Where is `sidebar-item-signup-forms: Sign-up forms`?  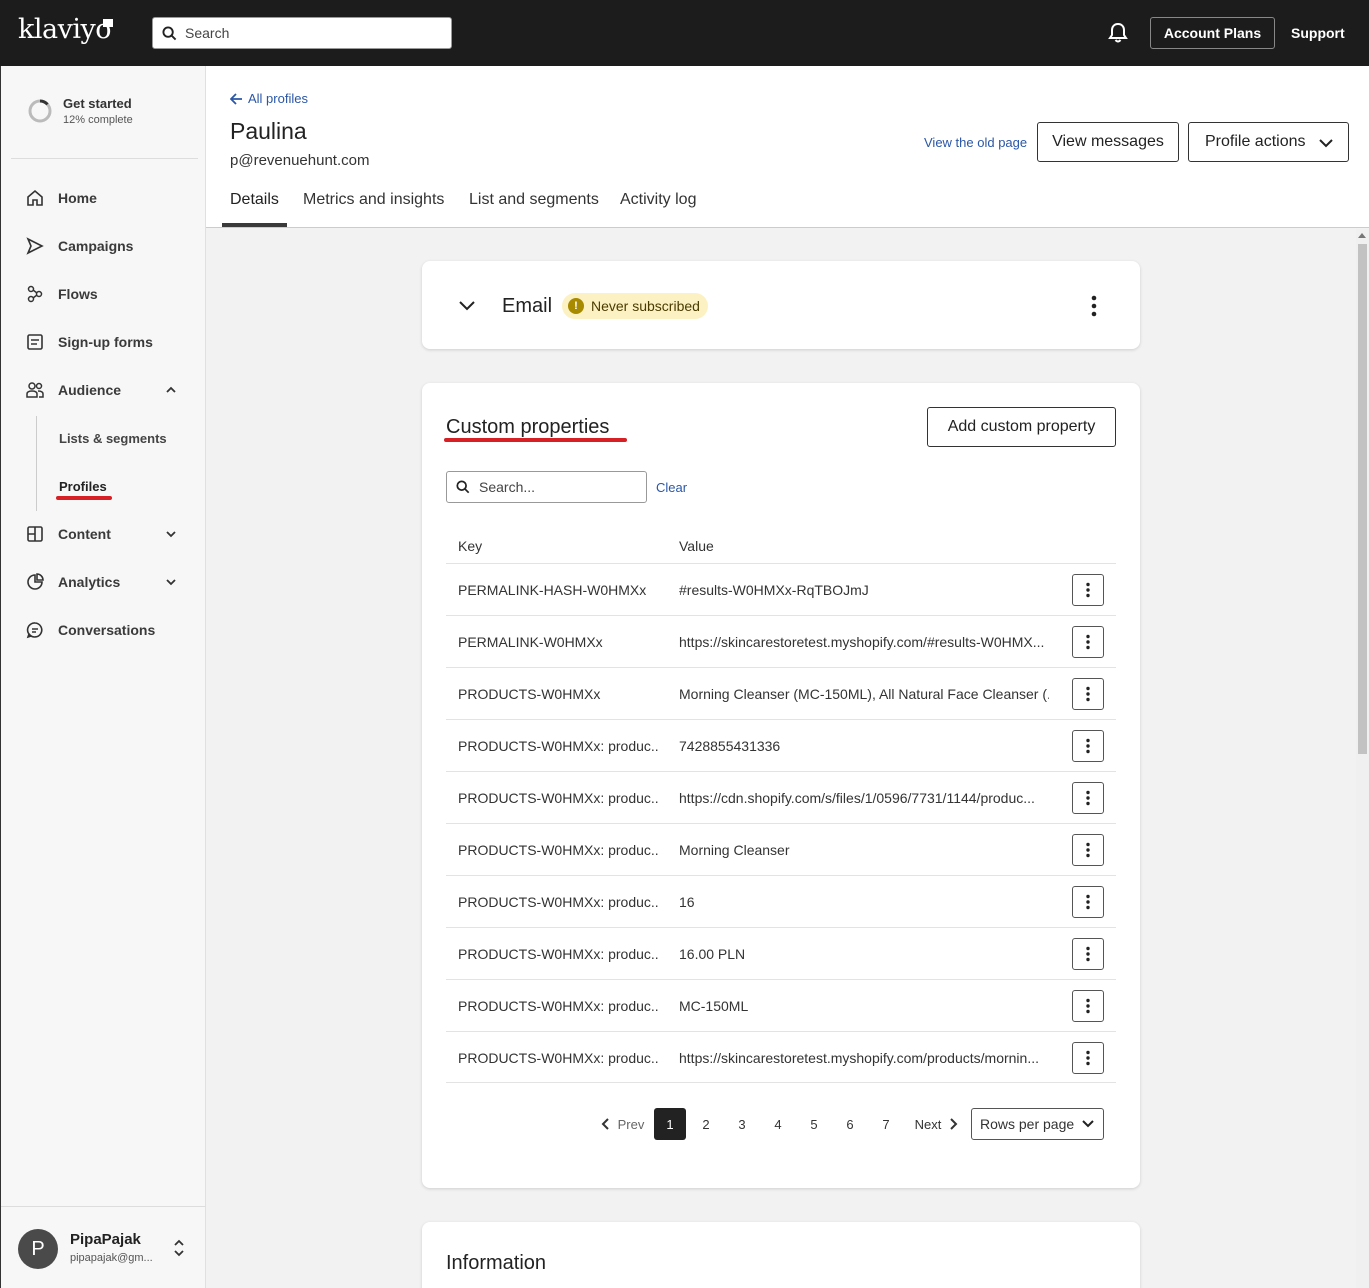 sidebar-item-signup-forms: Sign-up forms is located at coordinates (89, 342).